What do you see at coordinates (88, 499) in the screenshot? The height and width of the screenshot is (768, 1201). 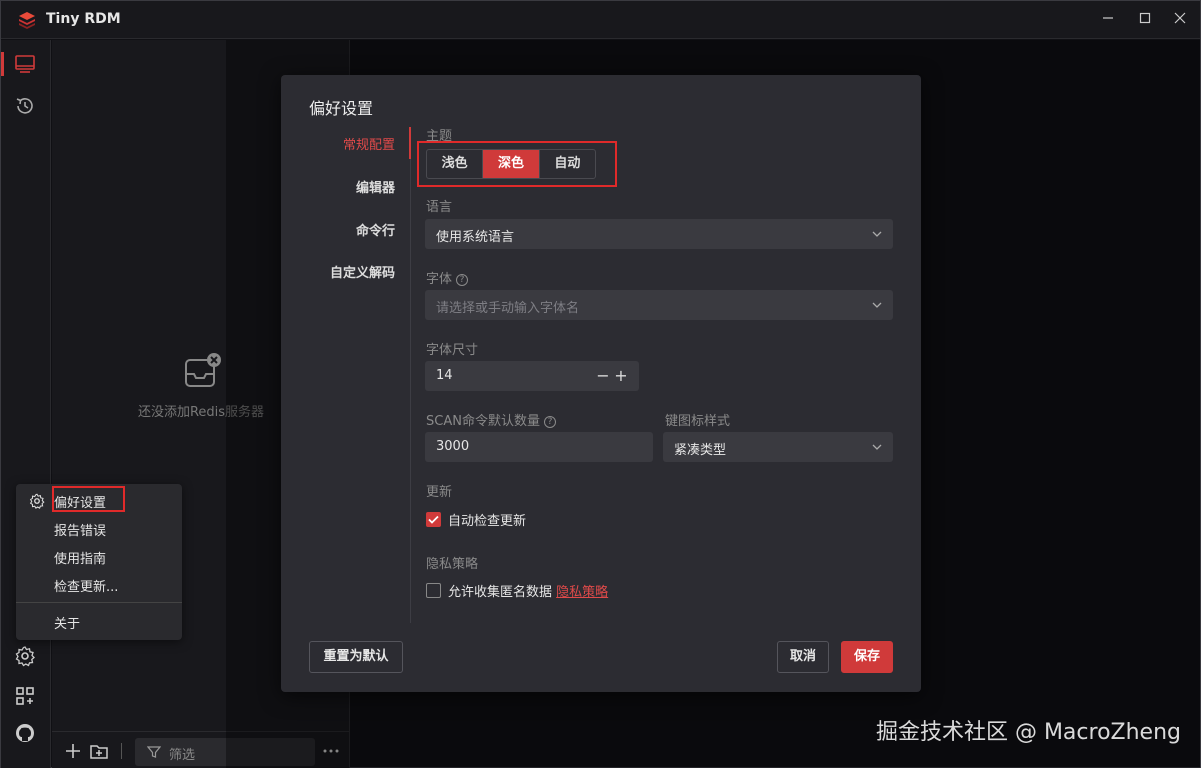 I see `preferences-highlight-box` at bounding box center [88, 499].